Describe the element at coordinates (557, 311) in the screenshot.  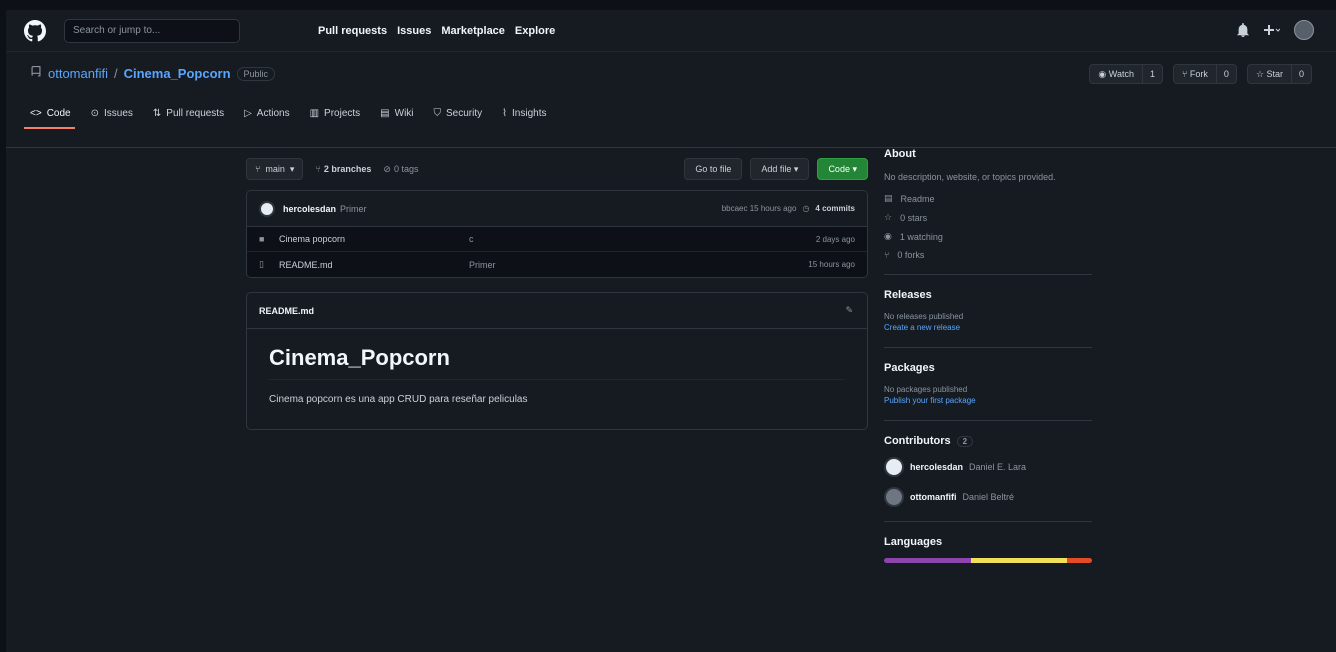
I see `readme-header: README.md ✎` at that location.